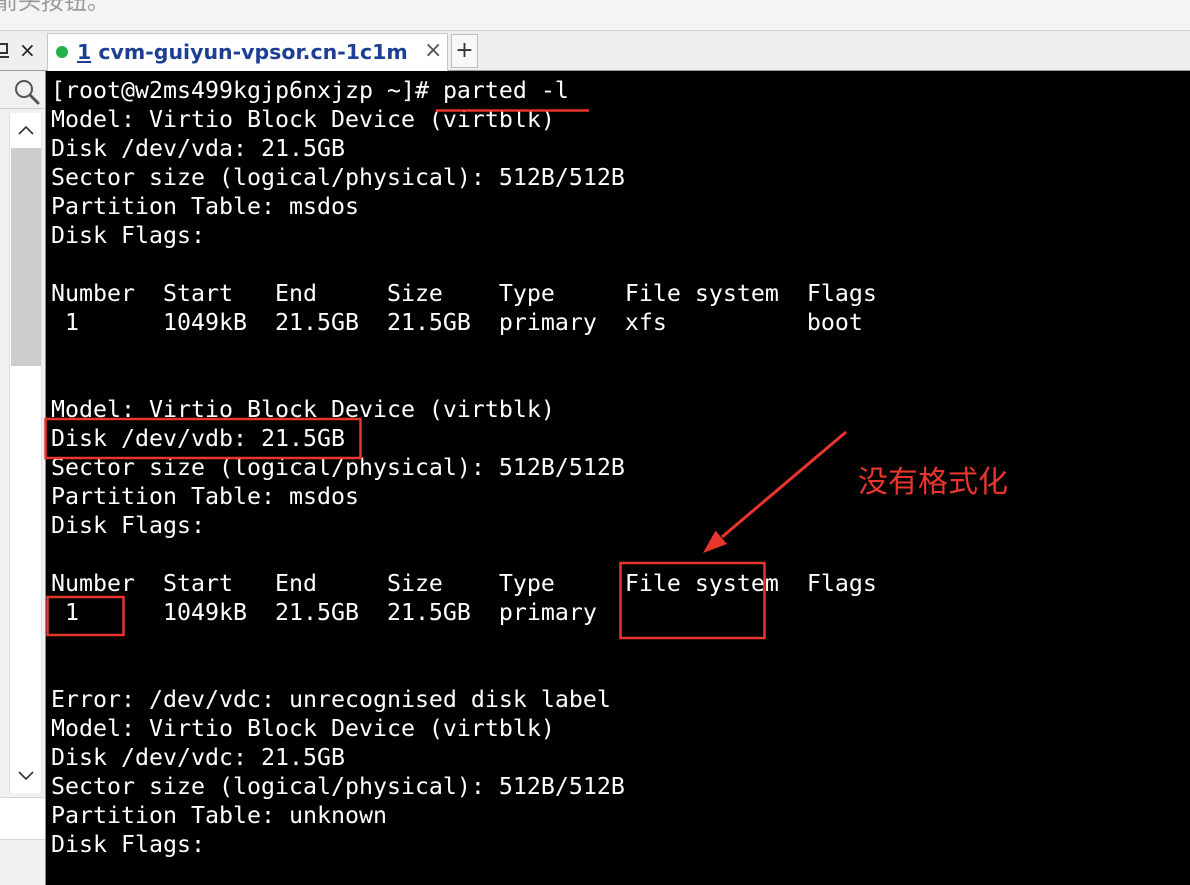 Image resolution: width=1190 pixels, height=885 pixels. Describe the element at coordinates (198, 438) in the screenshot. I see `terminal-line: Disk /dev/vdb: 21.5GB` at that location.